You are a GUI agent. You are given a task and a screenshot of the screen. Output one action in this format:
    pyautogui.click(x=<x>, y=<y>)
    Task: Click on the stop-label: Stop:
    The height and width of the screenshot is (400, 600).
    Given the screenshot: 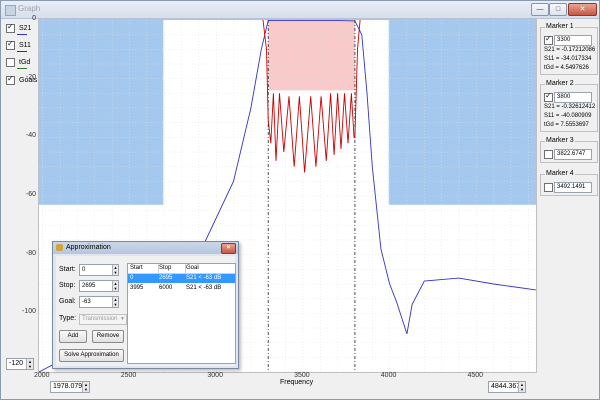 What is the action you would take?
    pyautogui.click(x=67, y=285)
    